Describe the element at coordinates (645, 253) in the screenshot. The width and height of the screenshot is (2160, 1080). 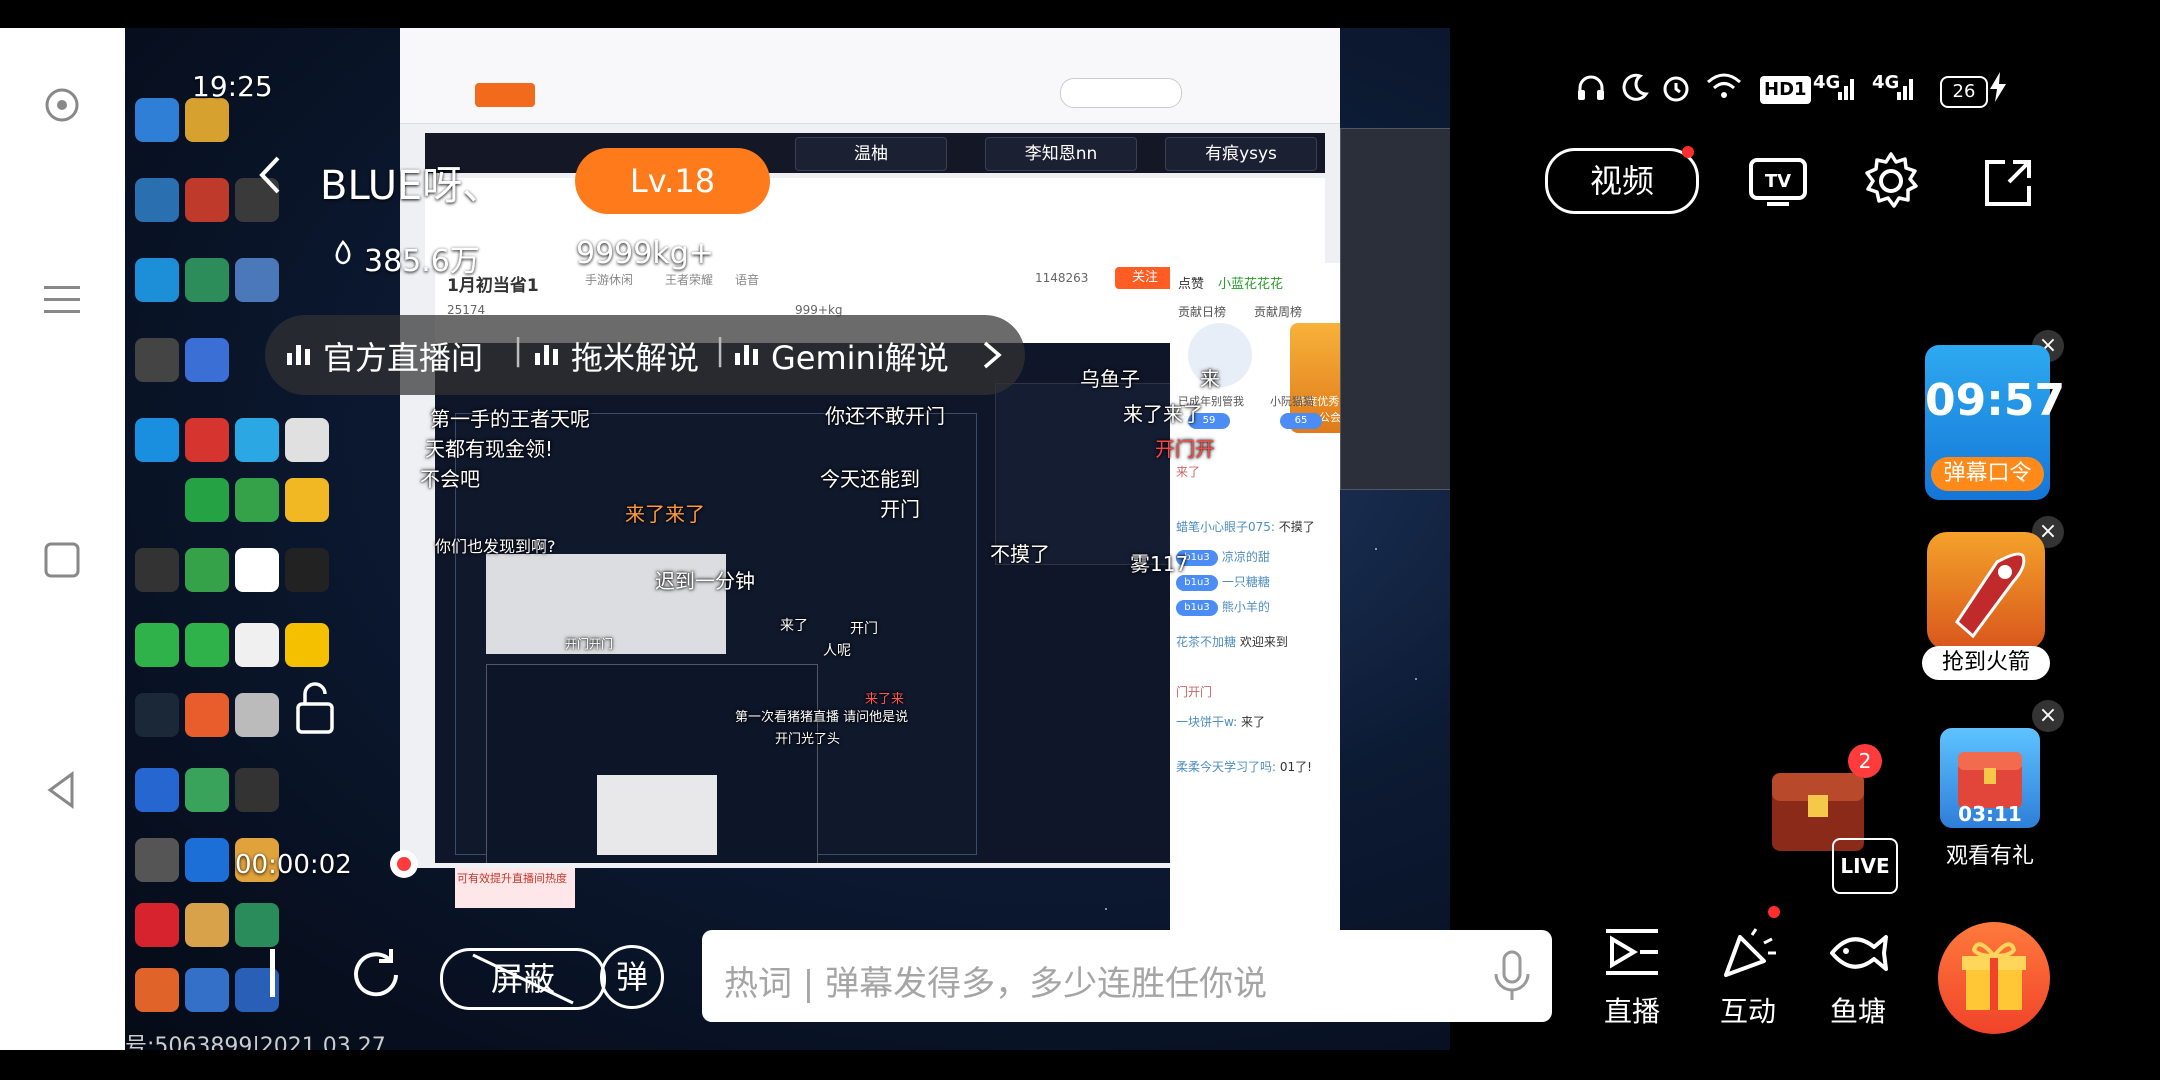
I see `weight-count: 9999kg+` at that location.